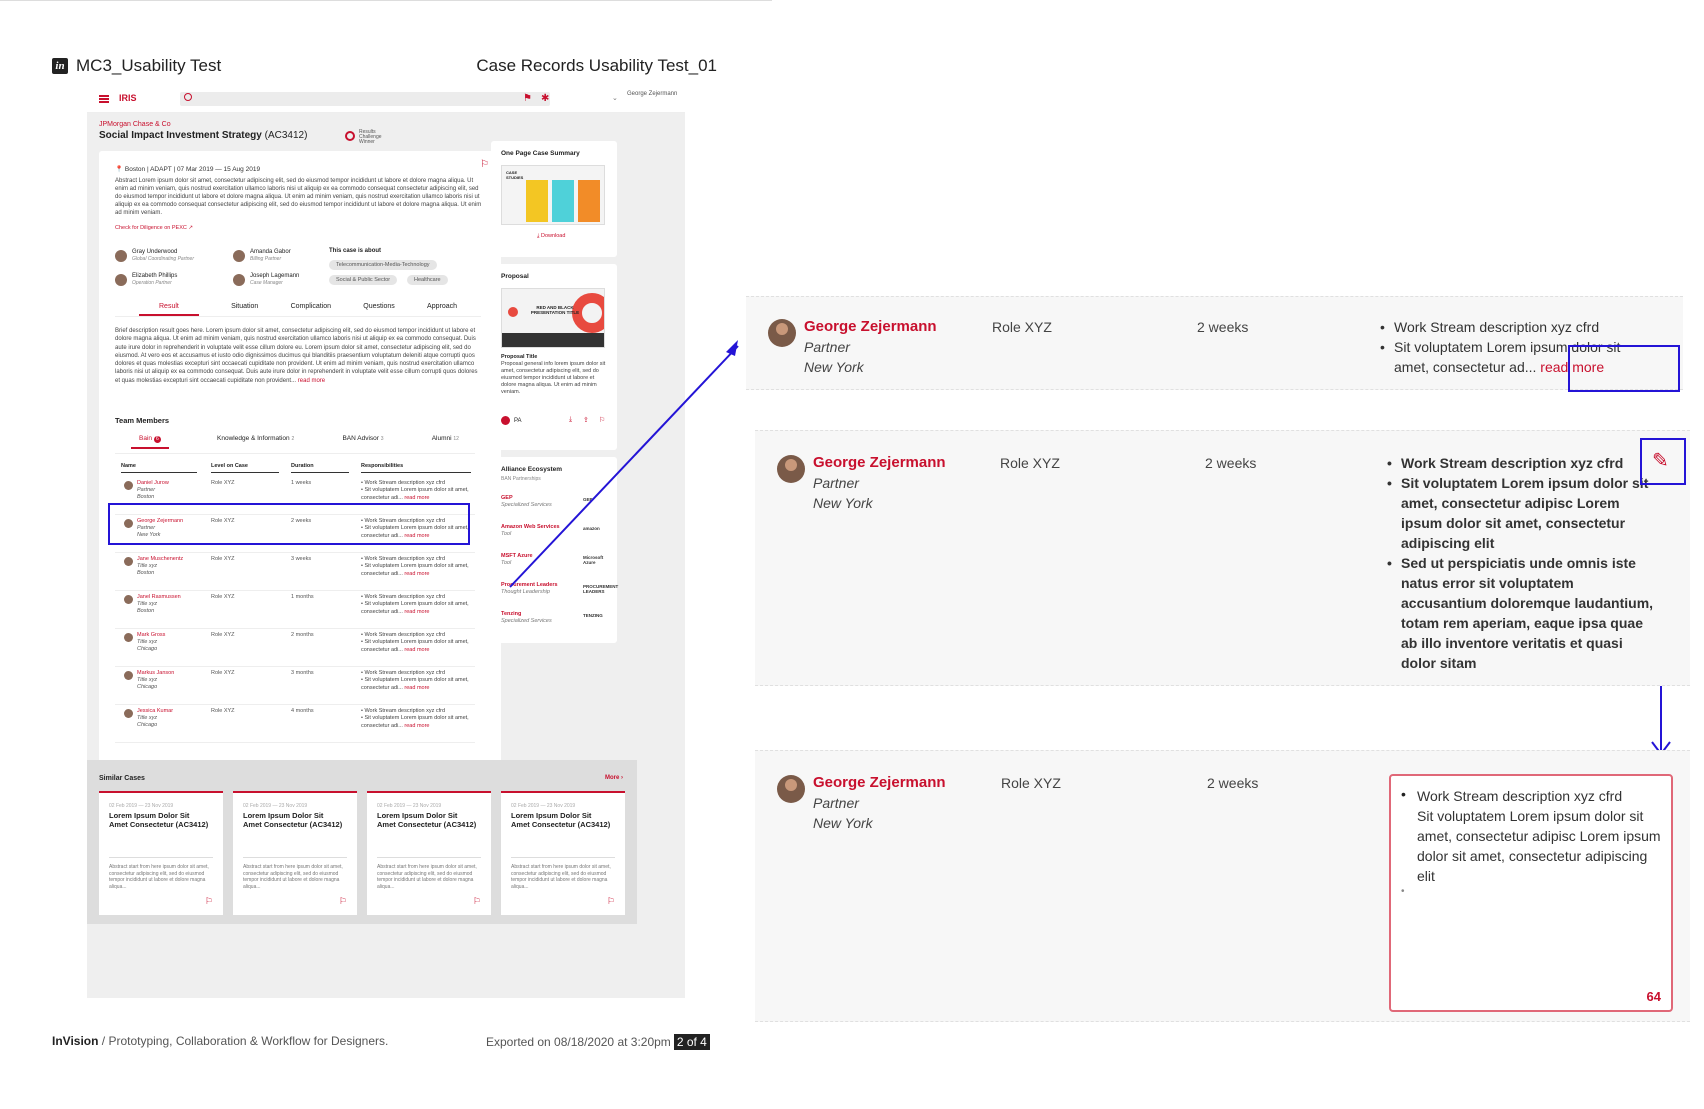  What do you see at coordinates (1624, 368) in the screenshot?
I see `highlight-box` at bounding box center [1624, 368].